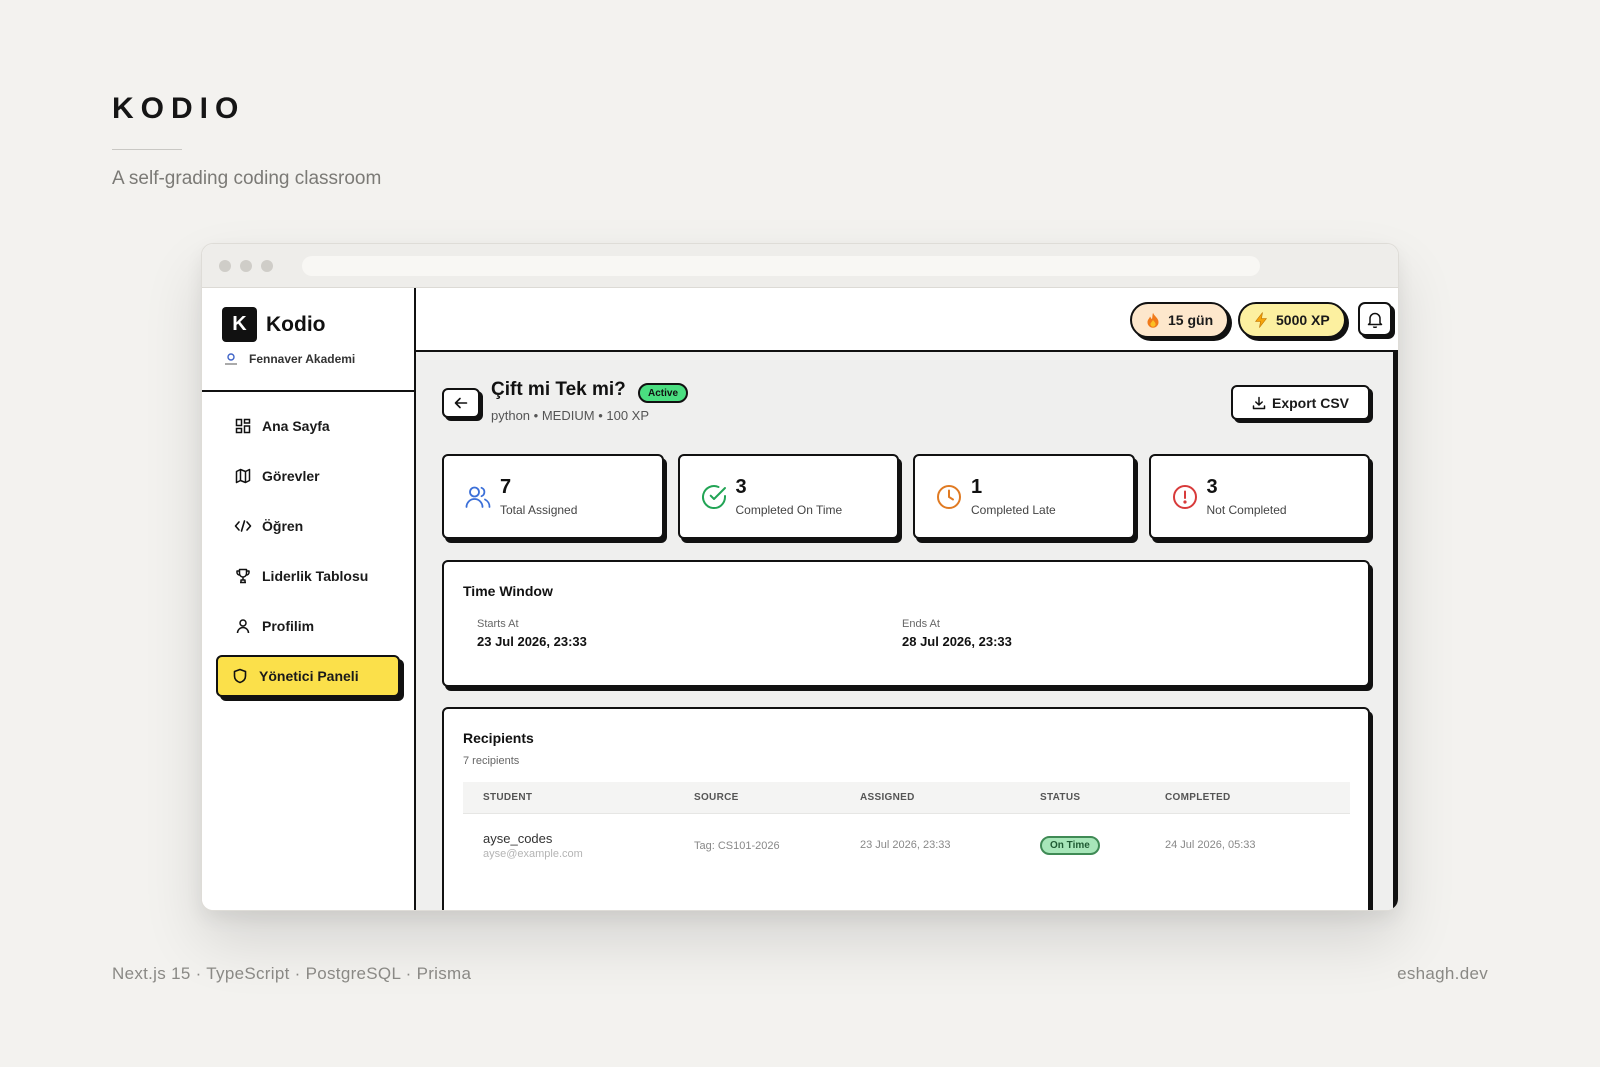 Image resolution: width=1600 pixels, height=1067 pixels. Describe the element at coordinates (1153, 320) in the screenshot. I see `flame-icon` at that location.